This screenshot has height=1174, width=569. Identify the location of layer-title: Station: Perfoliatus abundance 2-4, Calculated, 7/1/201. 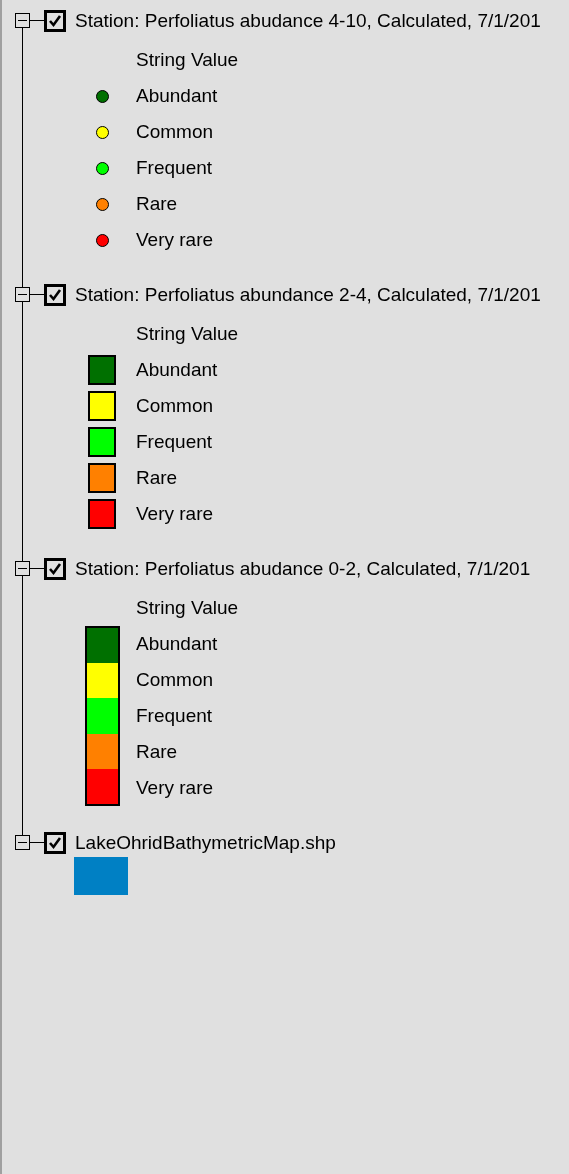
(308, 294).